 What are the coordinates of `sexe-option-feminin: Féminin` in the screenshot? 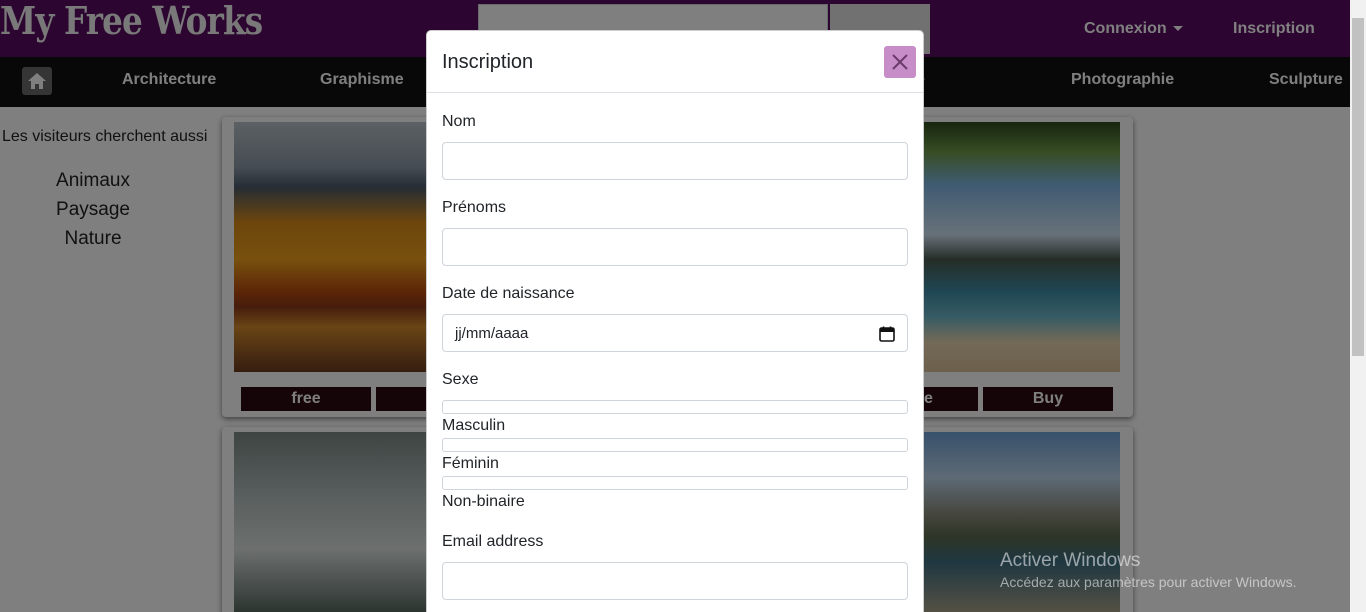 It's located at (470, 463).